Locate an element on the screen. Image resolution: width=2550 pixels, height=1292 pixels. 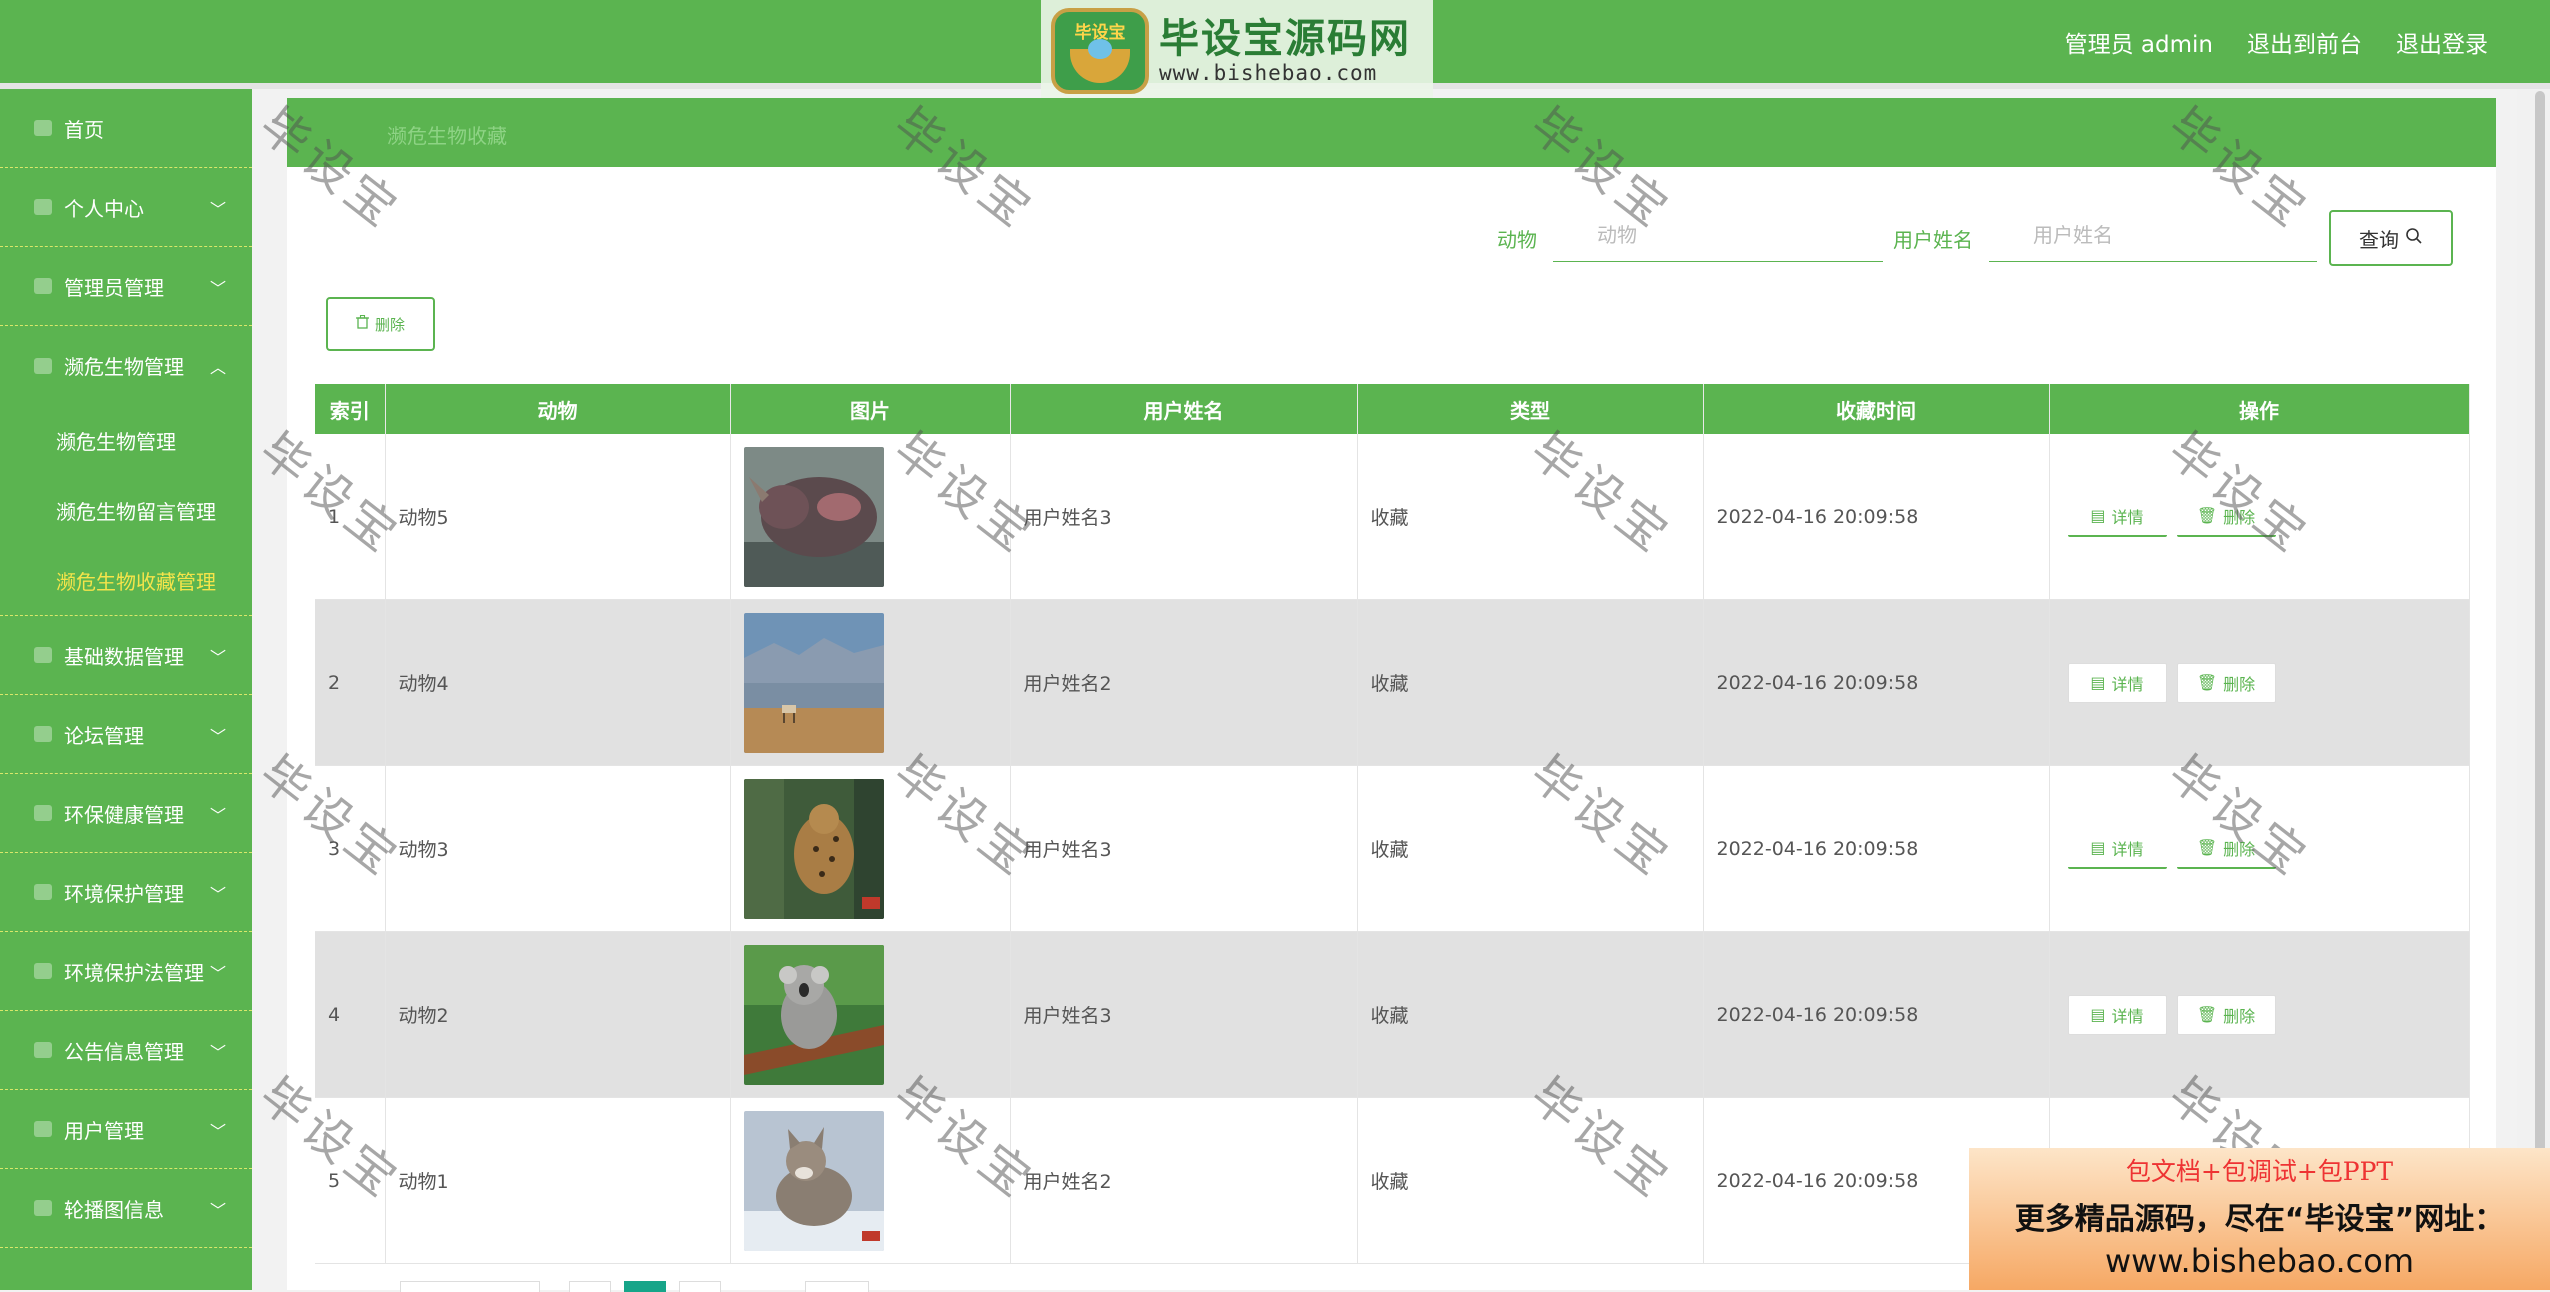
sidebar-item-env-health: 环保健康管理 ﹀ is located at coordinates (126, 813).